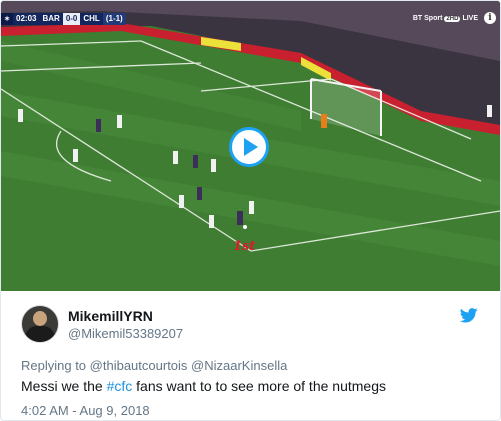 This screenshot has width=501, height=421. I want to click on broadcaster-name: BT Sport, so click(427, 18).